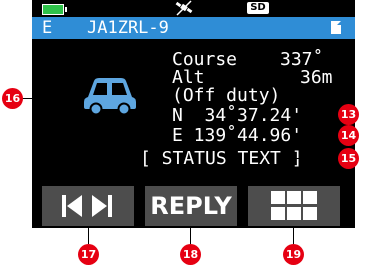 The width and height of the screenshot is (387, 268). I want to click on band-indicator: E, so click(47, 28).